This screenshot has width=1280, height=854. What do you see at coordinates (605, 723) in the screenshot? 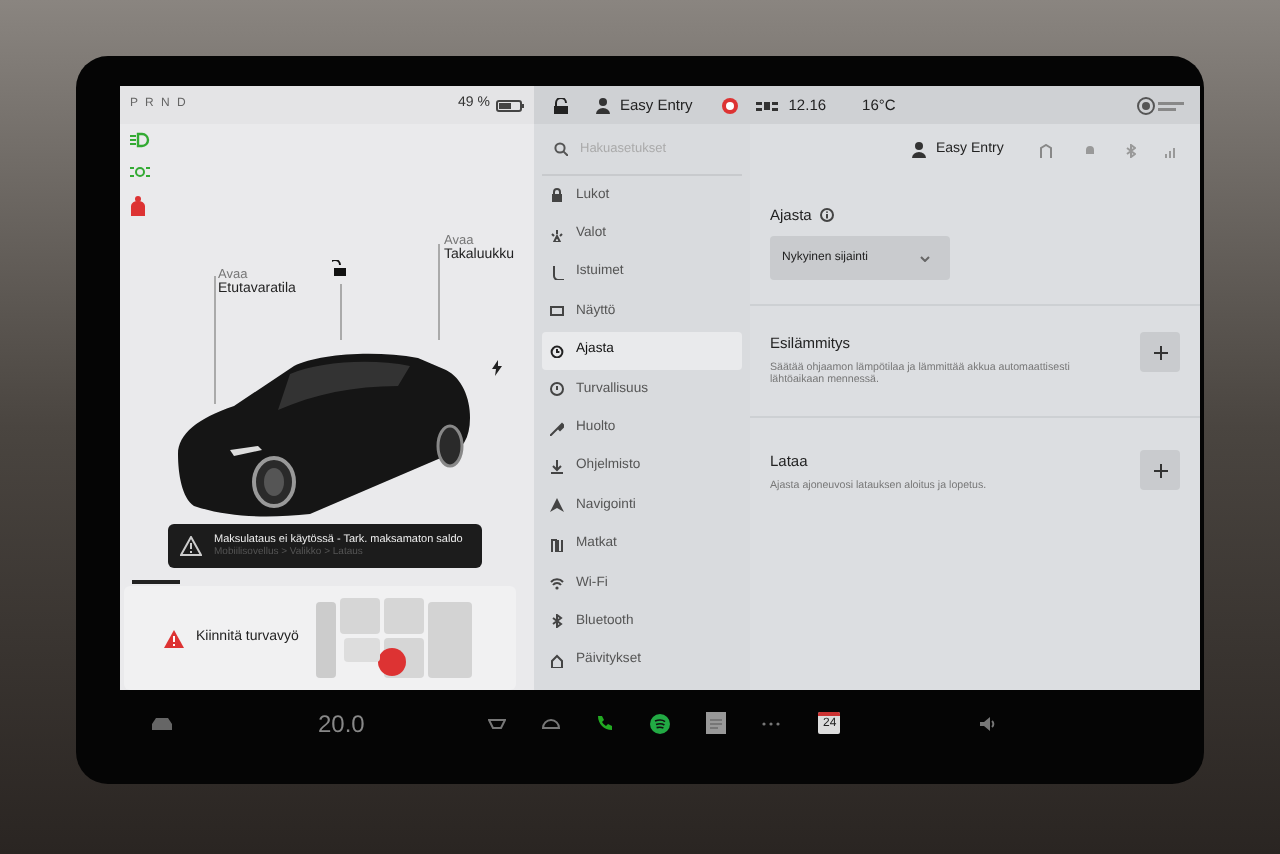
I see `phone-icon` at bounding box center [605, 723].